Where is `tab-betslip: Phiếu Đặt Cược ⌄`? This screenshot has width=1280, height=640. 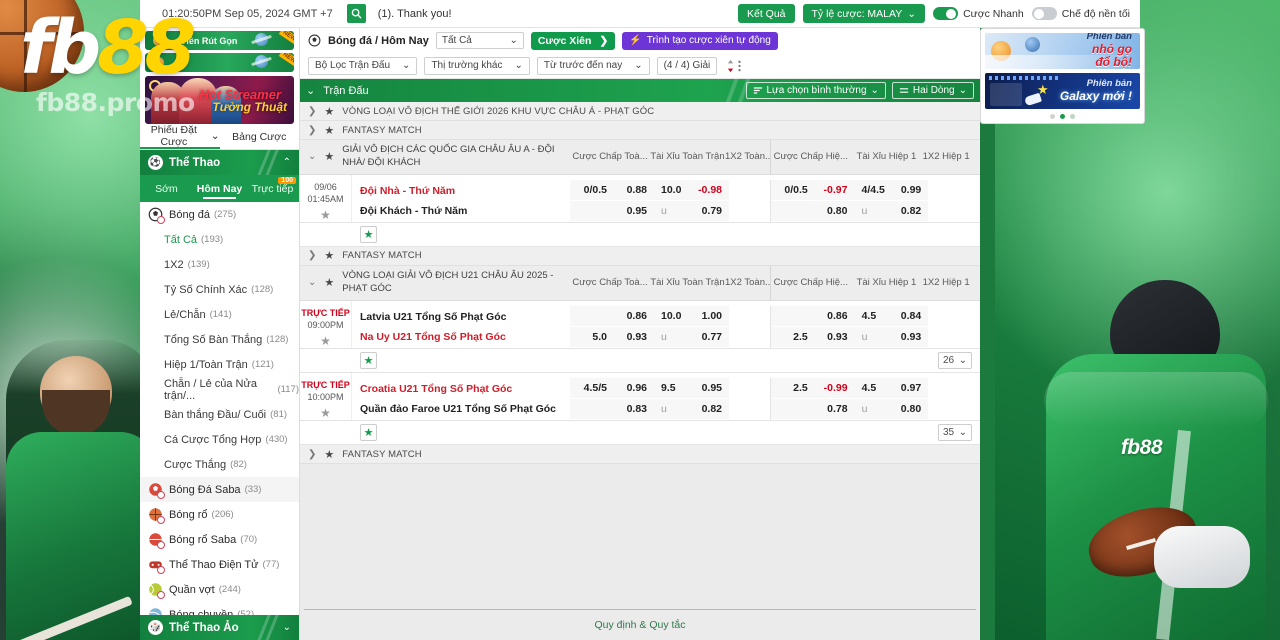
tab-betslip: Phiếu Đặt Cược ⌄ is located at coordinates (180, 136).